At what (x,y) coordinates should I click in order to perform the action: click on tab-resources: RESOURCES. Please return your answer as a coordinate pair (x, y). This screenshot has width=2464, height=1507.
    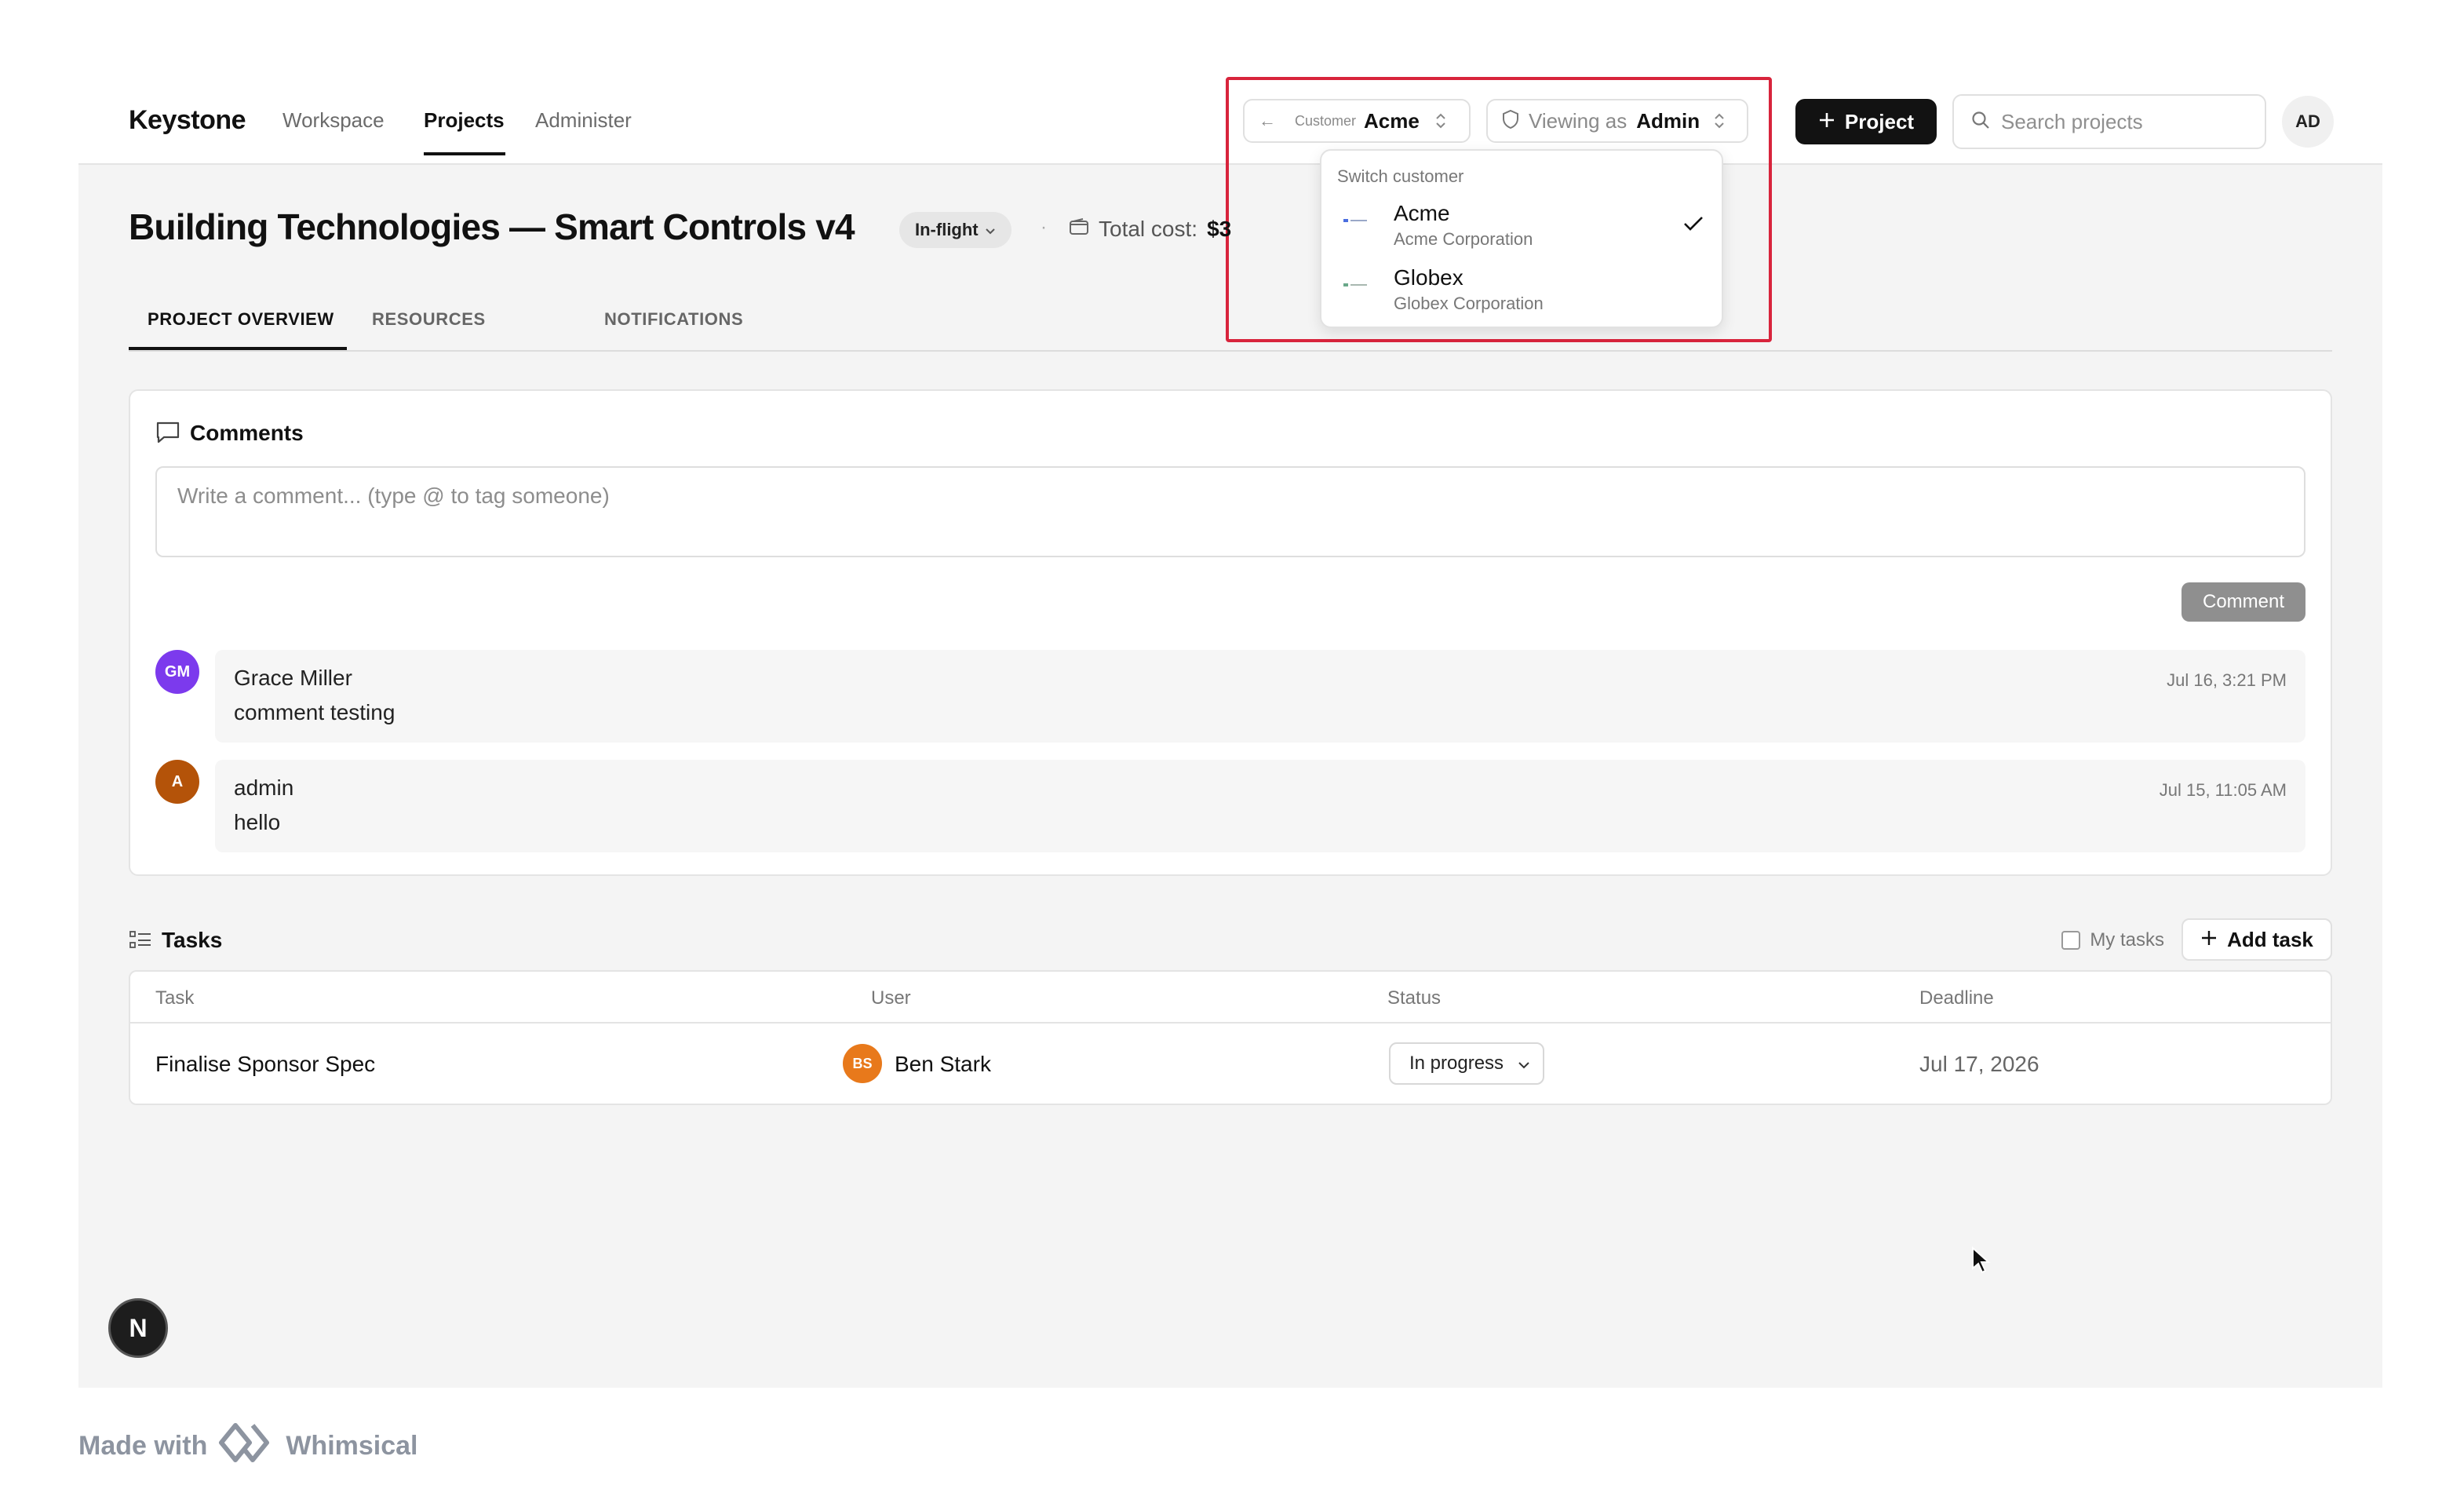
    Looking at the image, I should click on (429, 319).